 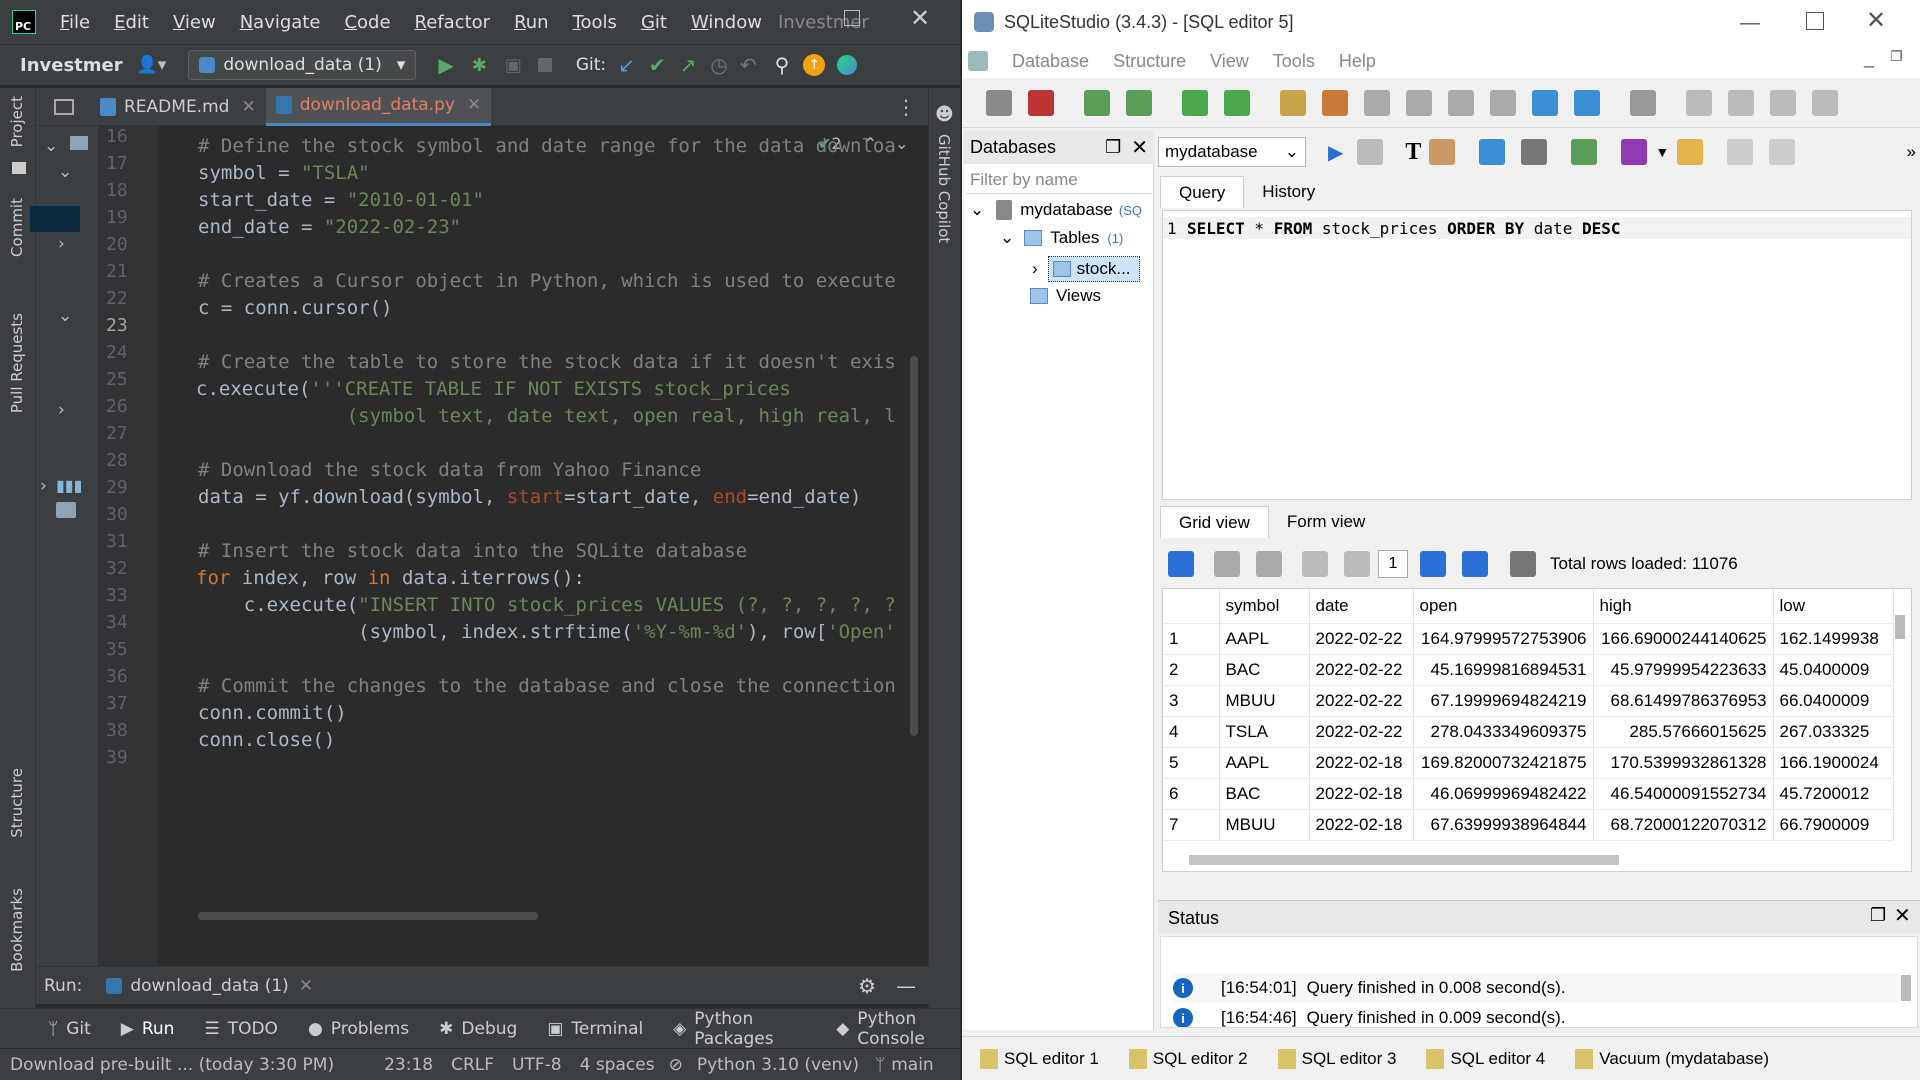 I want to click on column-header: high, so click(x=1683, y=606).